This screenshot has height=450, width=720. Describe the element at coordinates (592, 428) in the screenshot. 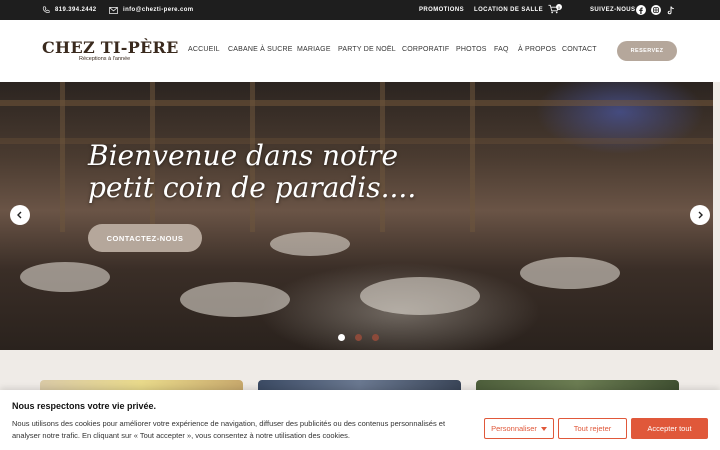

I see `reject-all-button: Tout rejeter` at that location.